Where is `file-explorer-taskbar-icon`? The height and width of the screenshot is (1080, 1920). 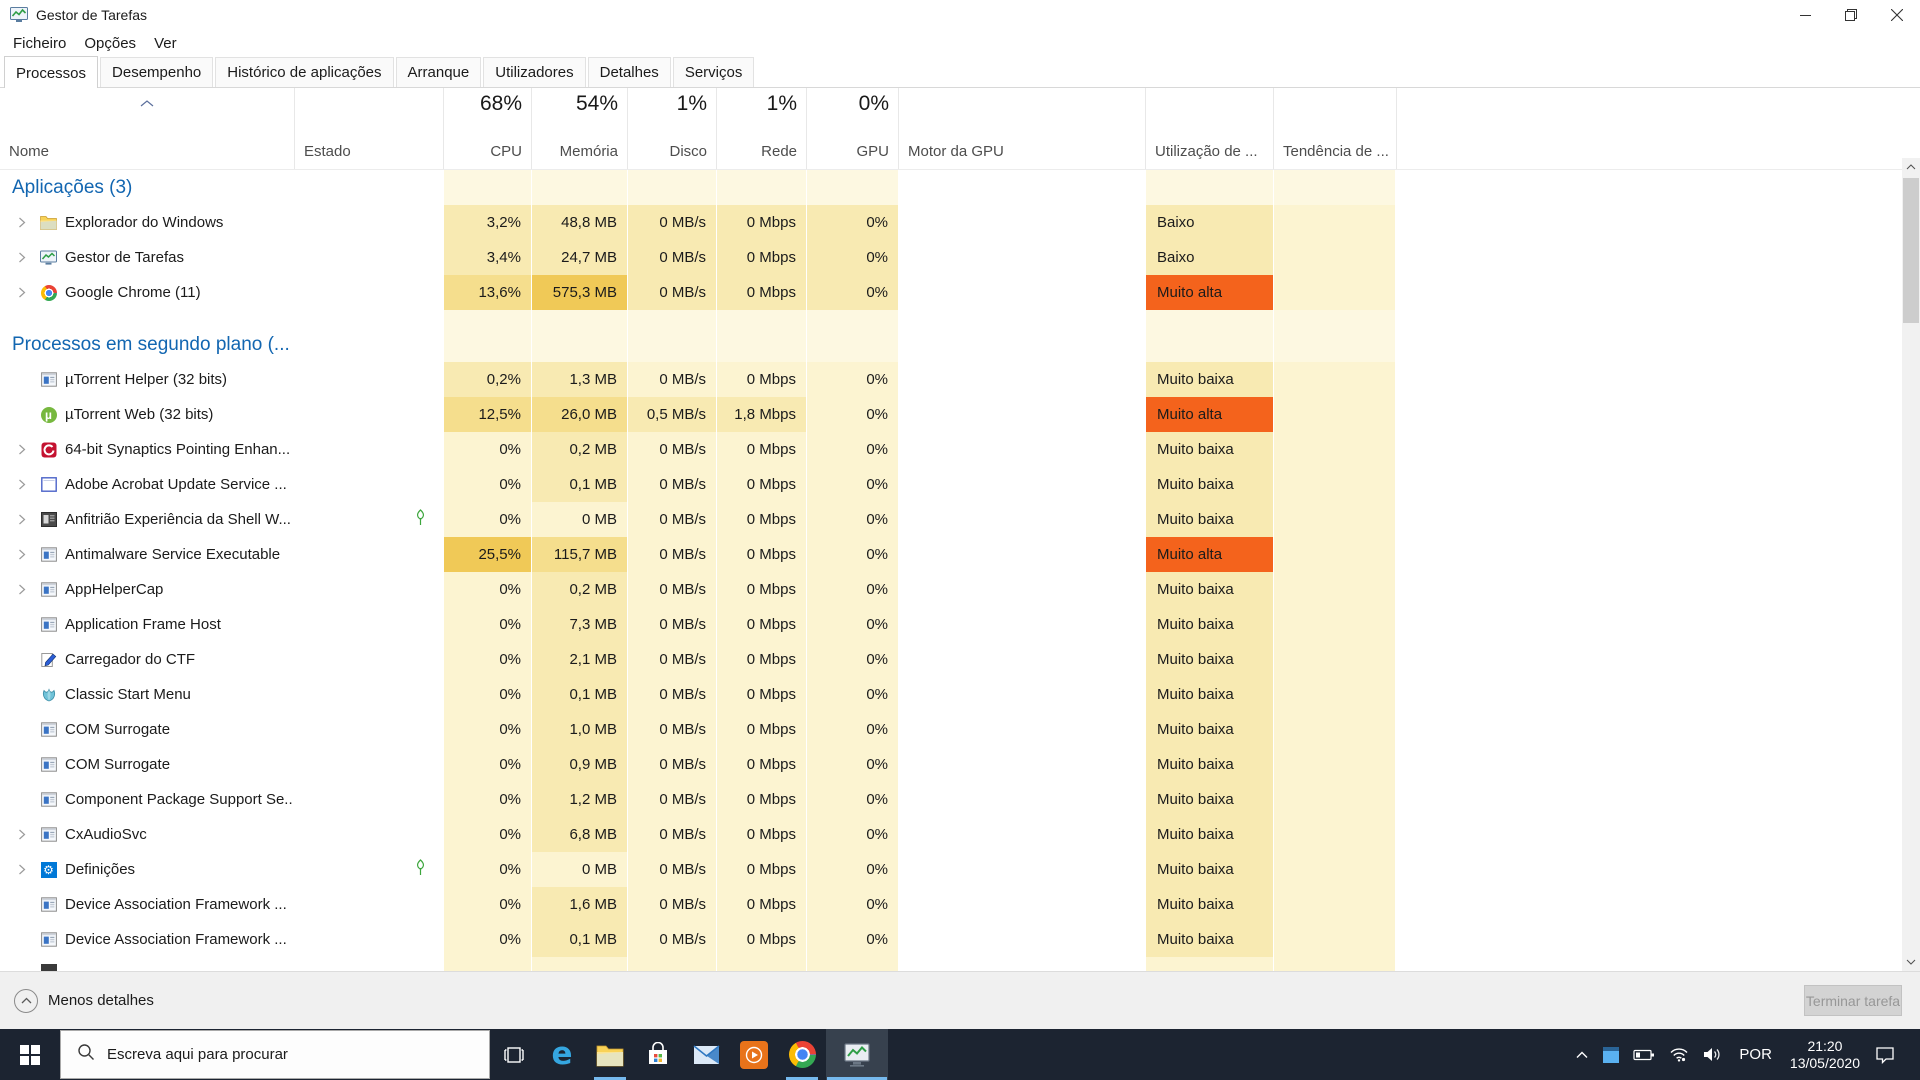
file-explorer-taskbar-icon is located at coordinates (610, 1054).